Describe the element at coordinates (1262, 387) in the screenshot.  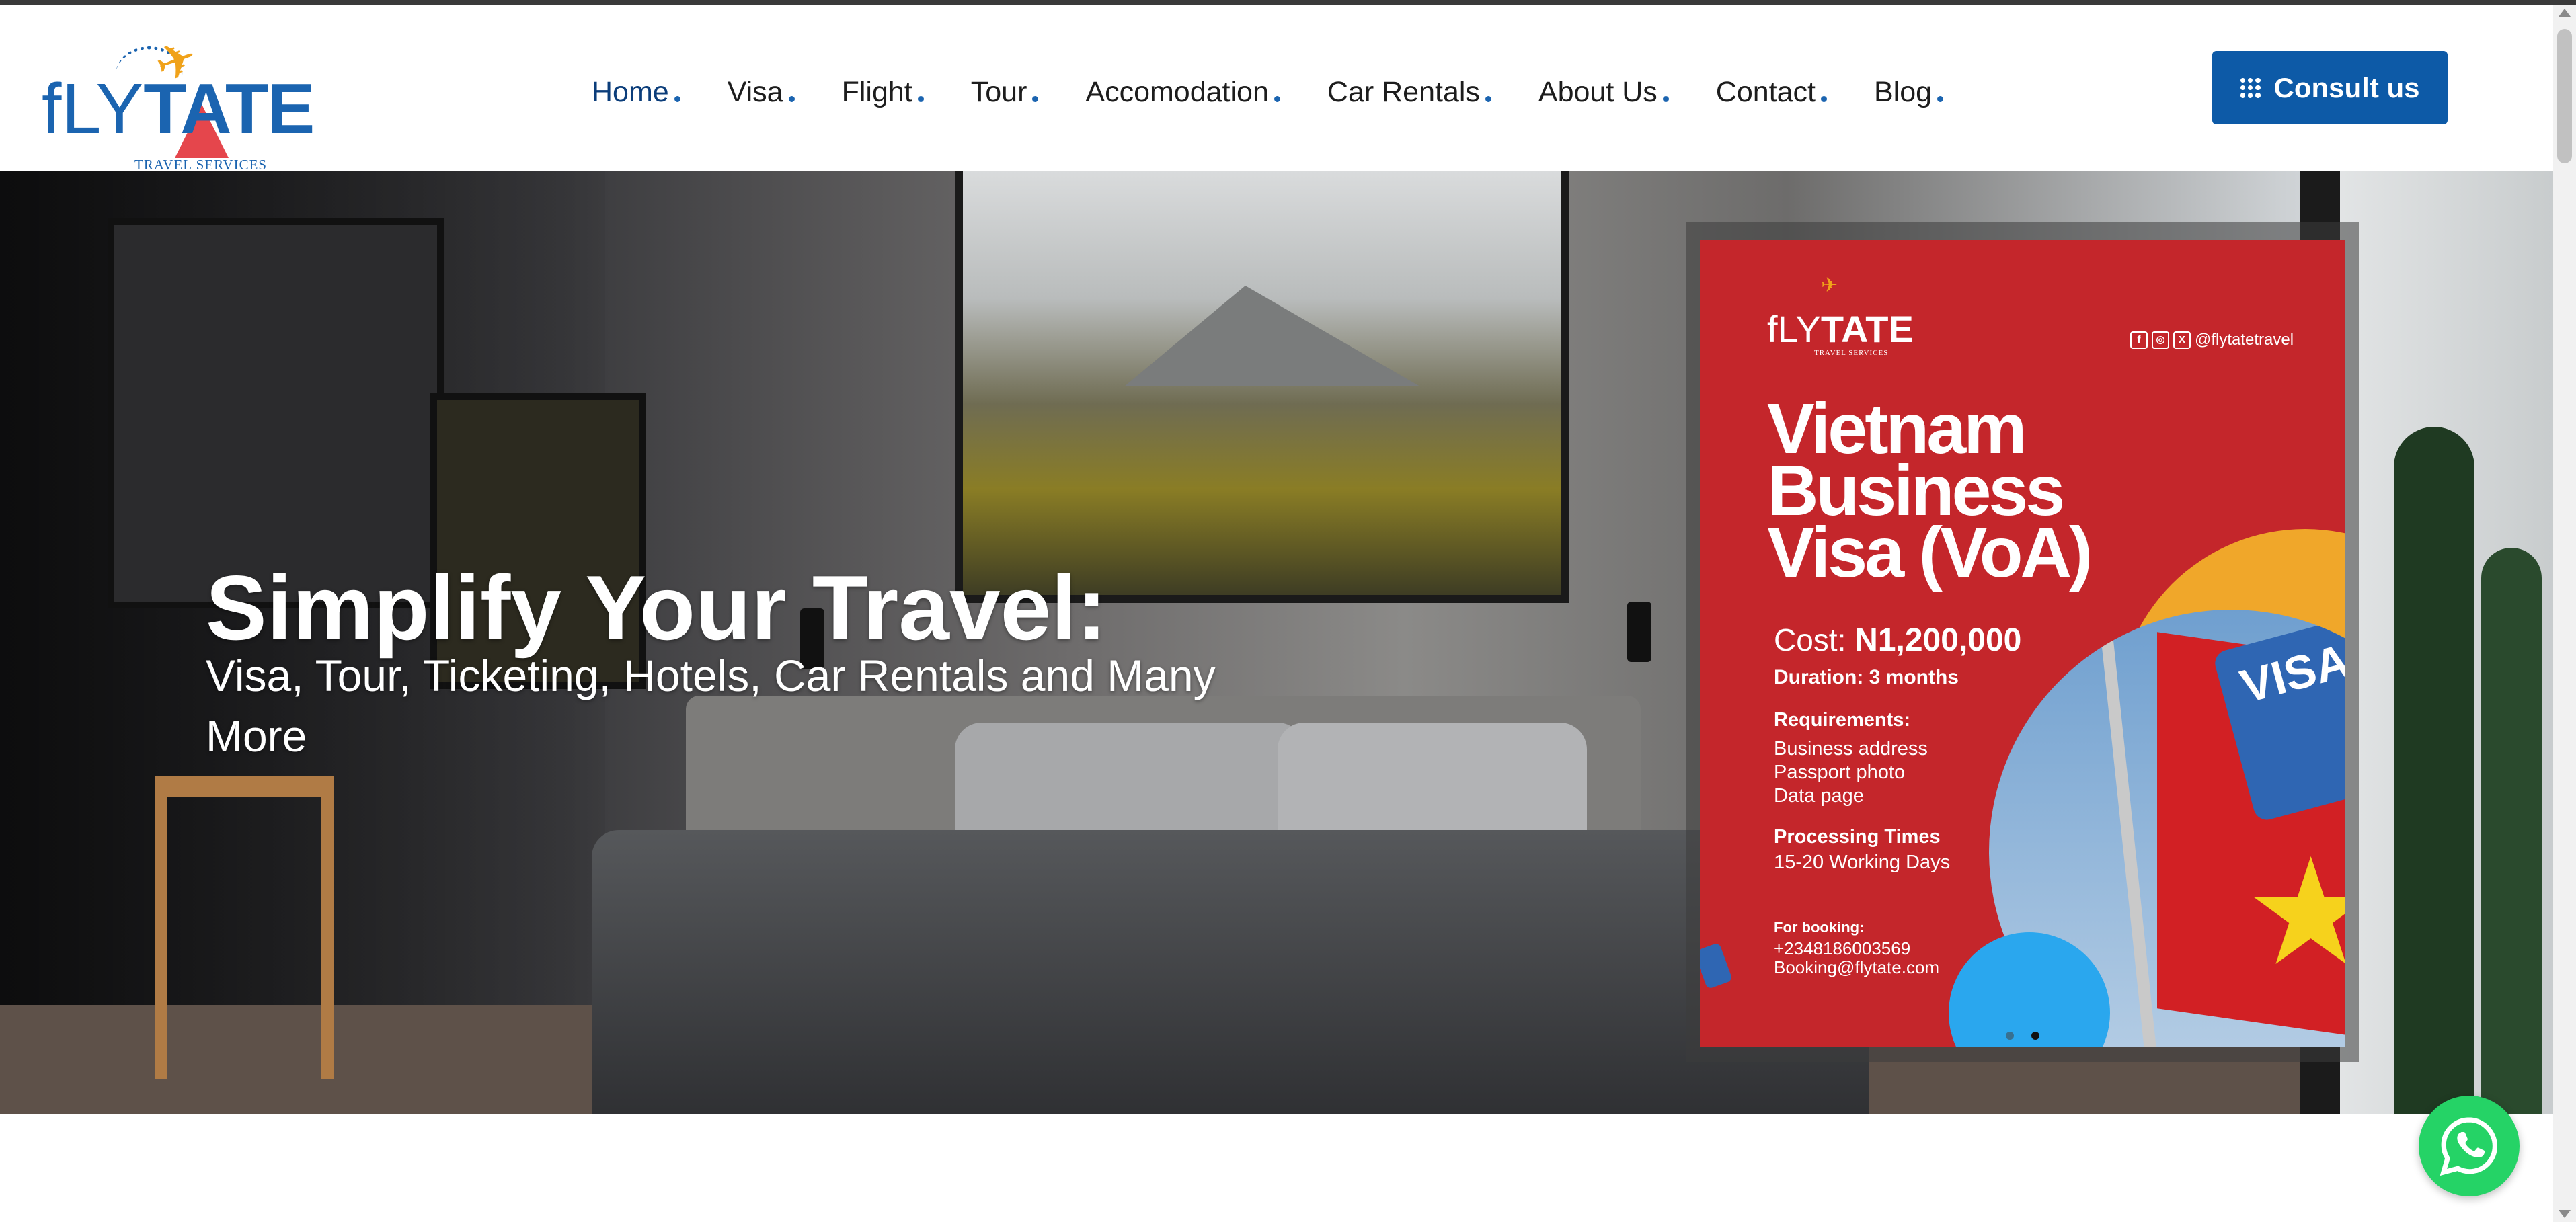
I see `landscape-painting` at that location.